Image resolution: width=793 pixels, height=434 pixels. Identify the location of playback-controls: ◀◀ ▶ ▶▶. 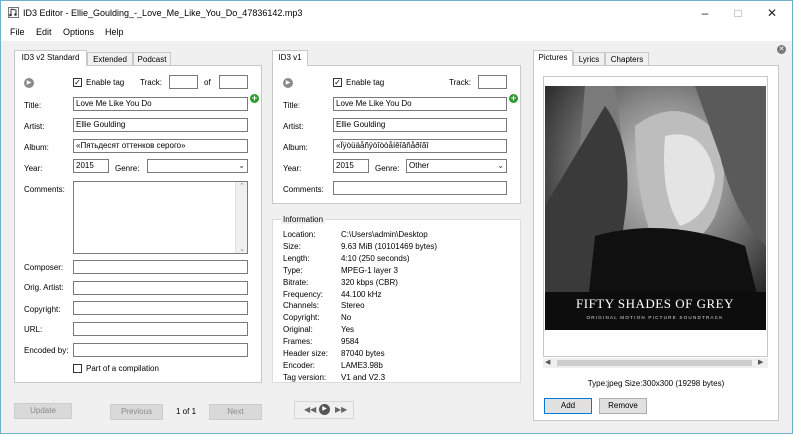
(324, 410).